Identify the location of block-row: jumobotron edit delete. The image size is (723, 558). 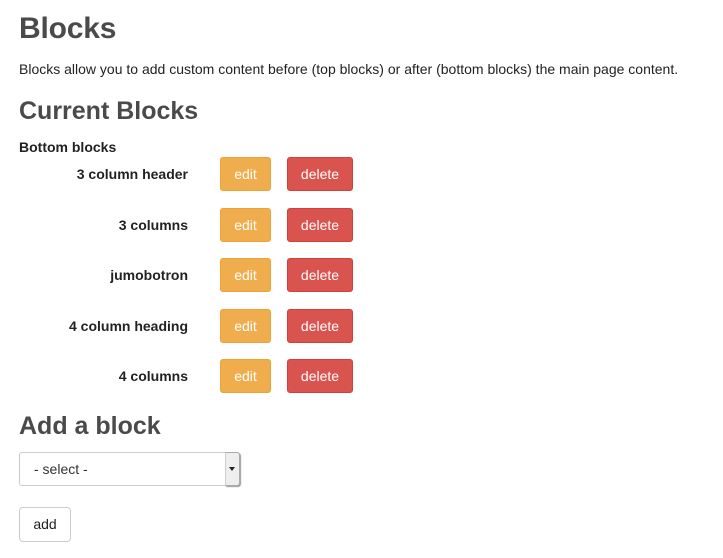
(189, 275).